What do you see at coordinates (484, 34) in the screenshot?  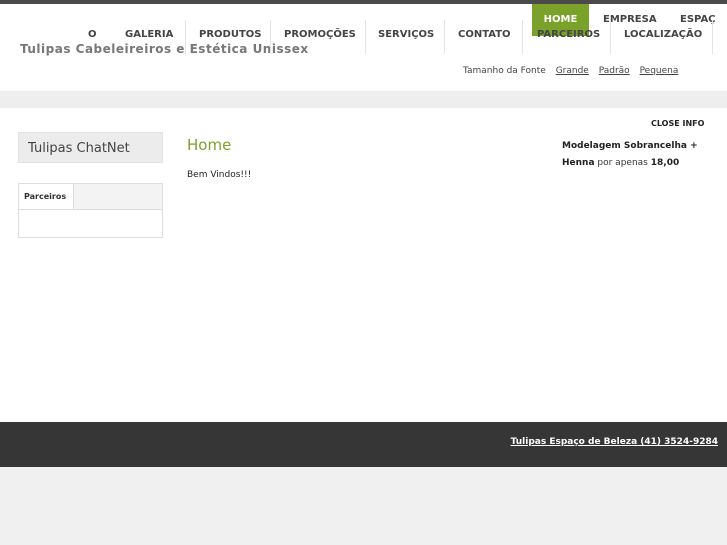 I see `nav-item-contato: CONTATO` at bounding box center [484, 34].